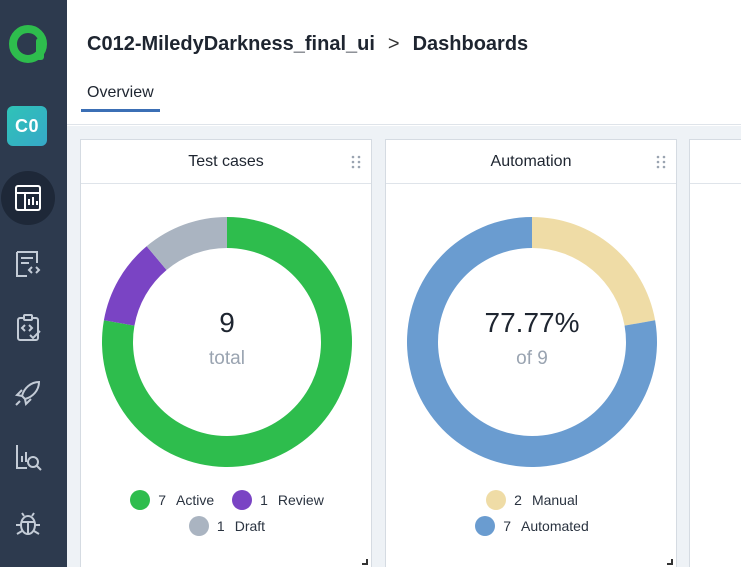 The image size is (741, 567). Describe the element at coordinates (231, 44) in the screenshot. I see `breadcrumb-project: C012-MiledyDarkness_final_ui` at that location.